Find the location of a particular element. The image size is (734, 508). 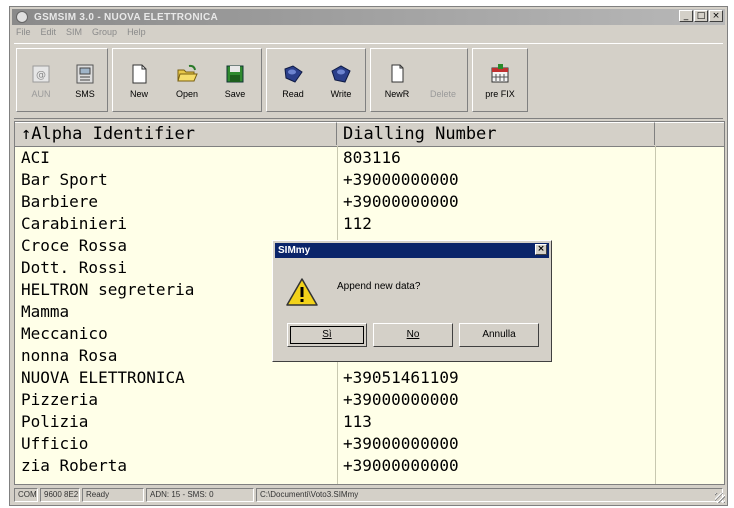

alpha-identifier-cell: Bar Sport is located at coordinates (64, 179).